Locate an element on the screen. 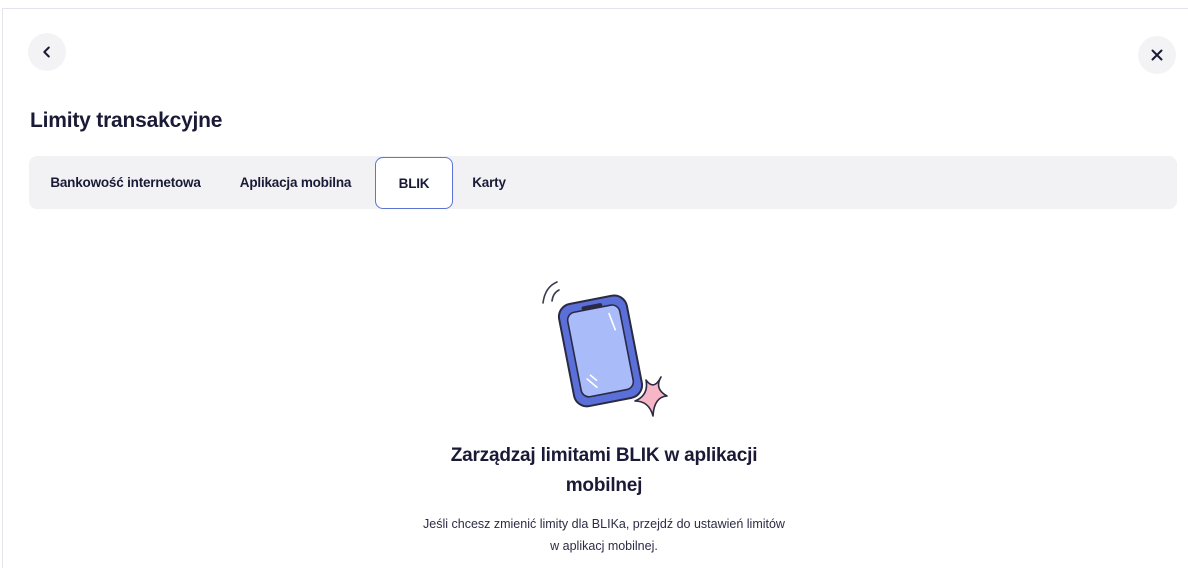  close-icon is located at coordinates (1157, 55).